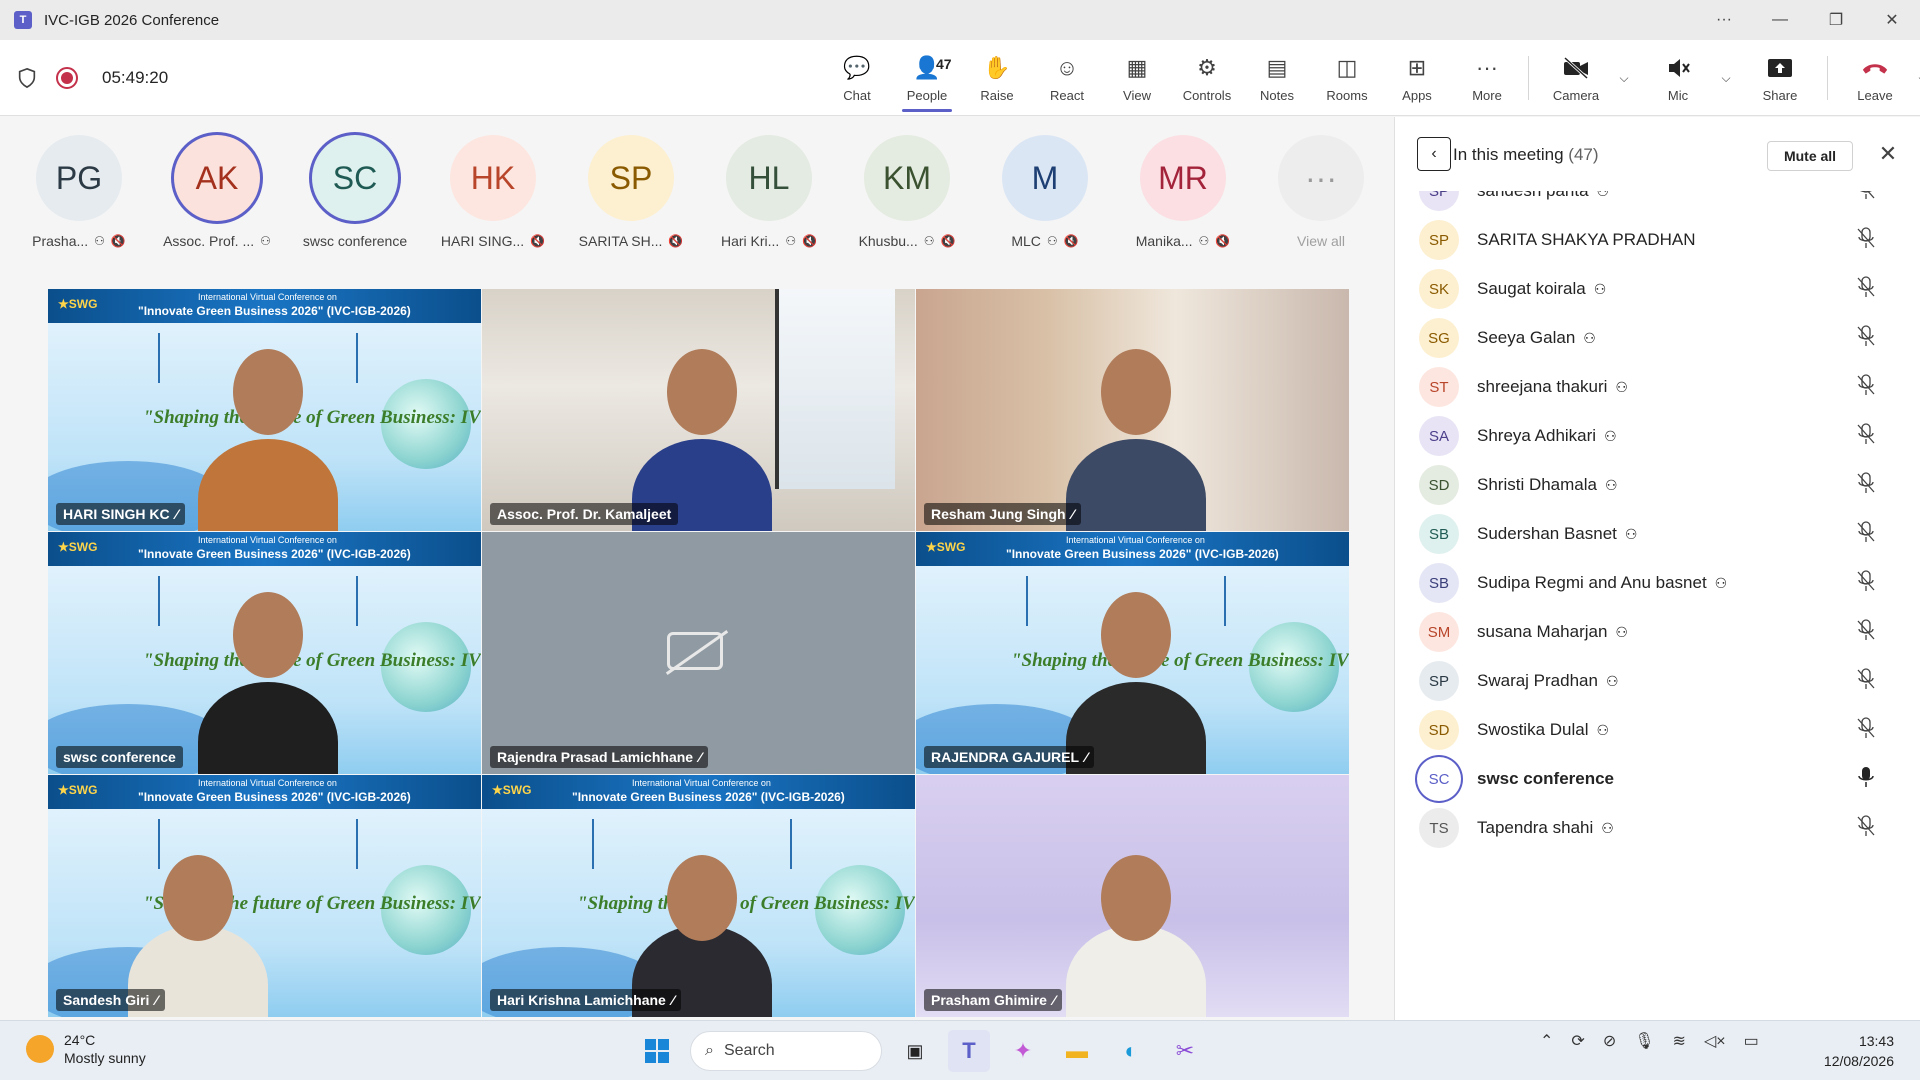  What do you see at coordinates (698, 653) in the screenshot?
I see `video-tile: Rajendra Prasad Lamichhane ⁄` at bounding box center [698, 653].